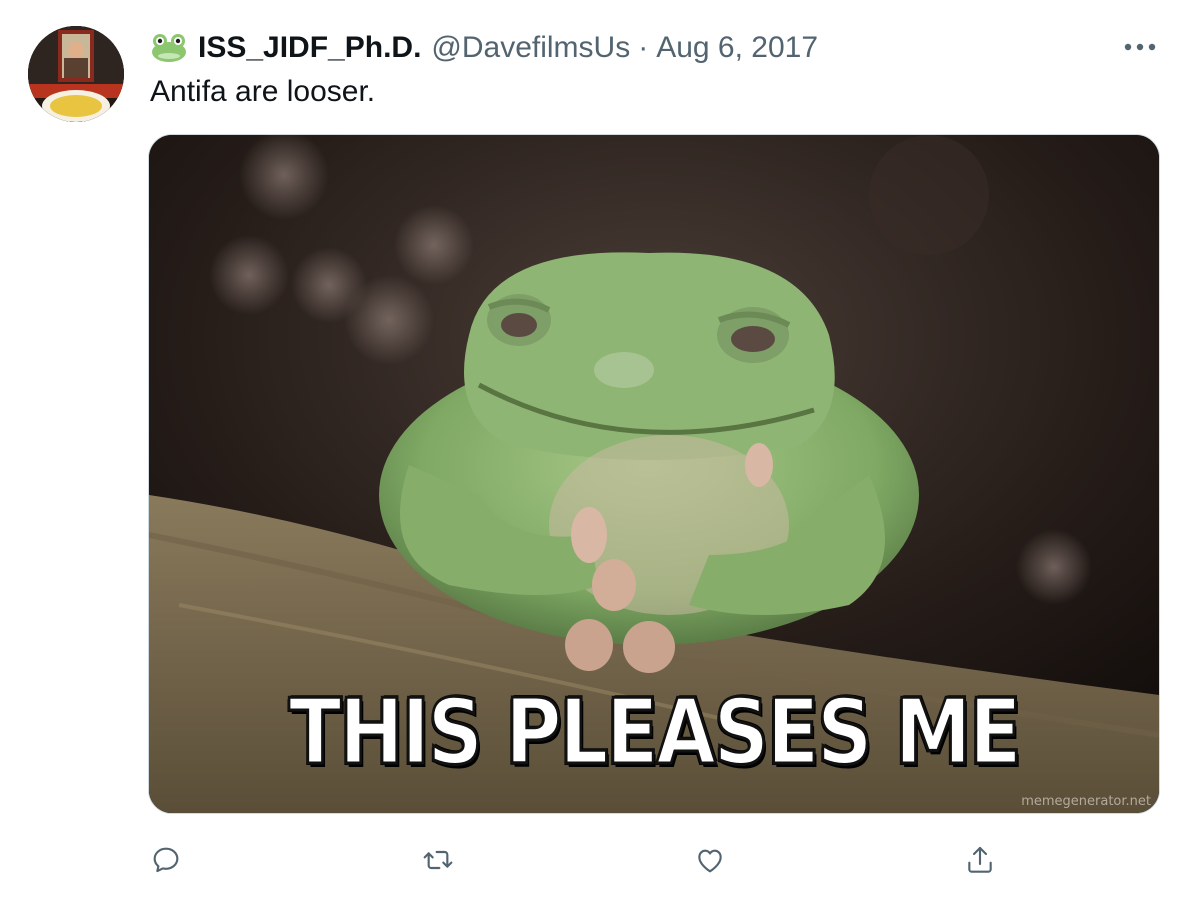 The image size is (1190, 908). I want to click on more-icon, so click(1140, 47).